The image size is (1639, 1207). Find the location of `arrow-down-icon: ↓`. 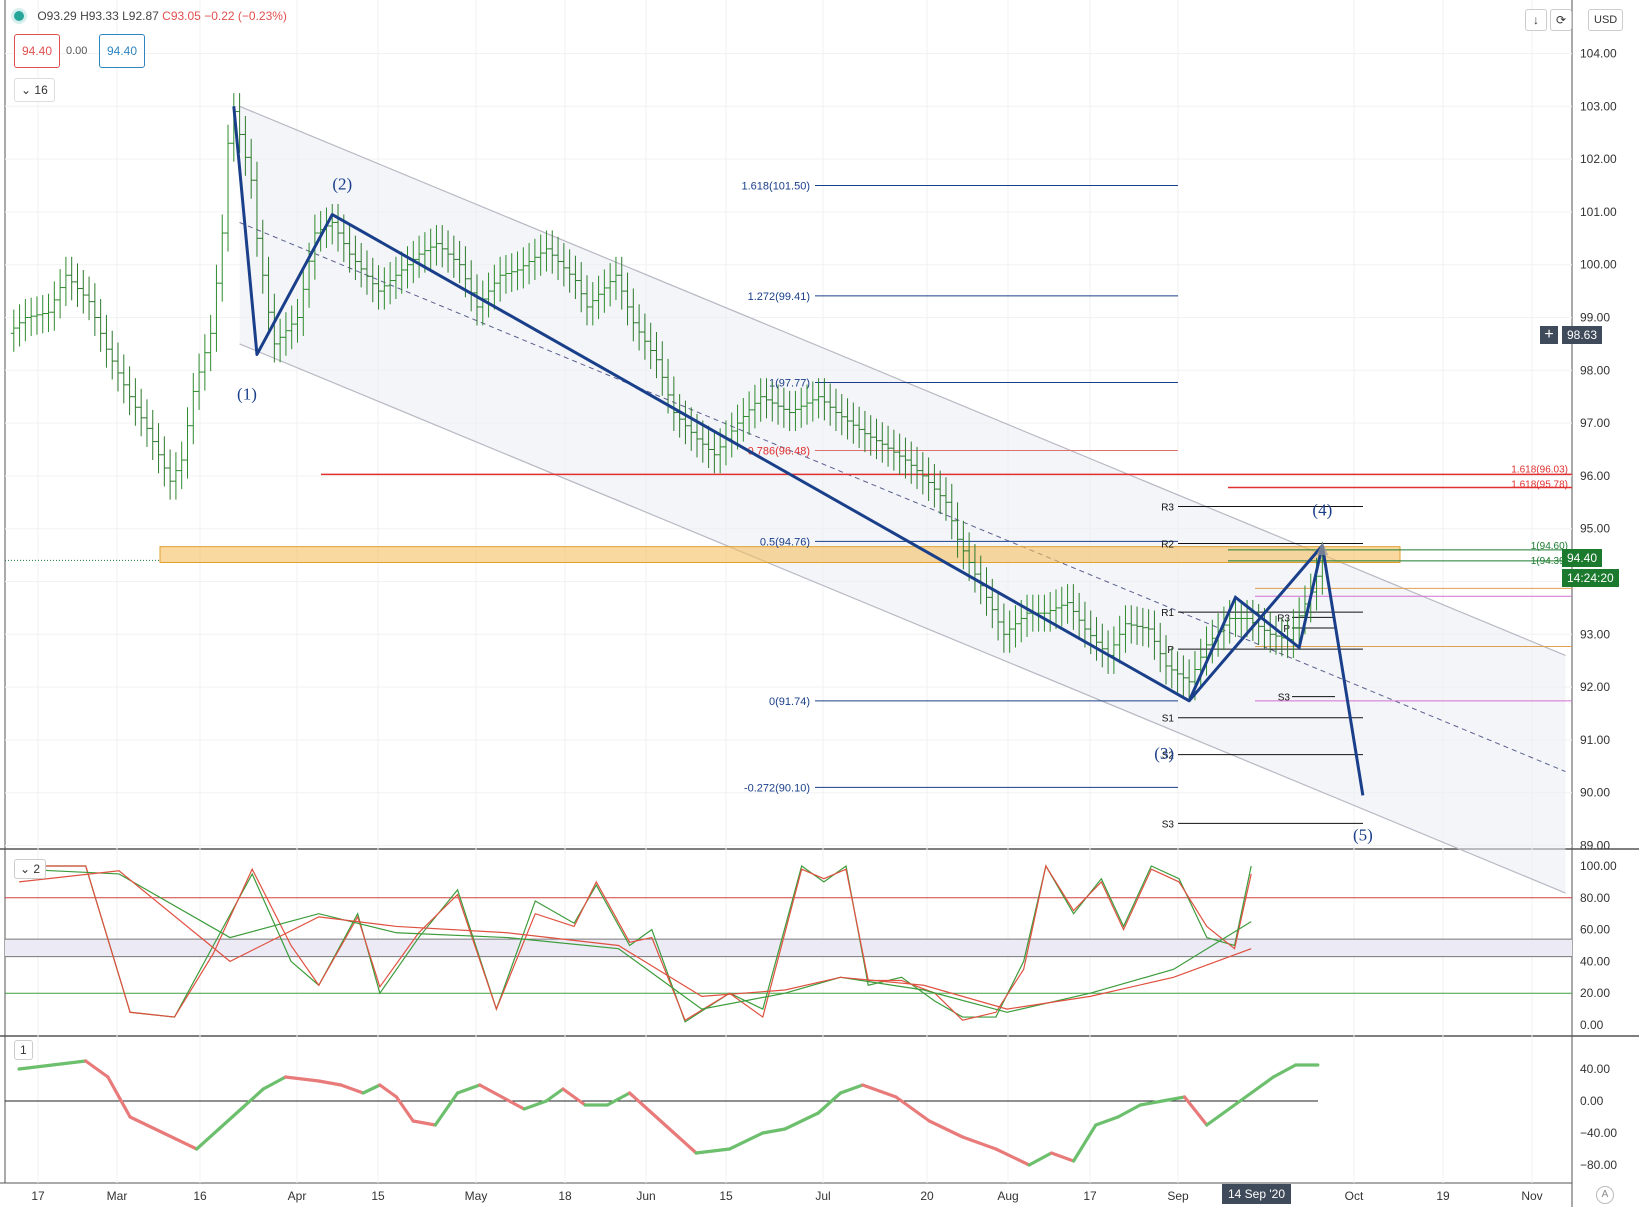

arrow-down-icon: ↓ is located at coordinates (1536, 20).